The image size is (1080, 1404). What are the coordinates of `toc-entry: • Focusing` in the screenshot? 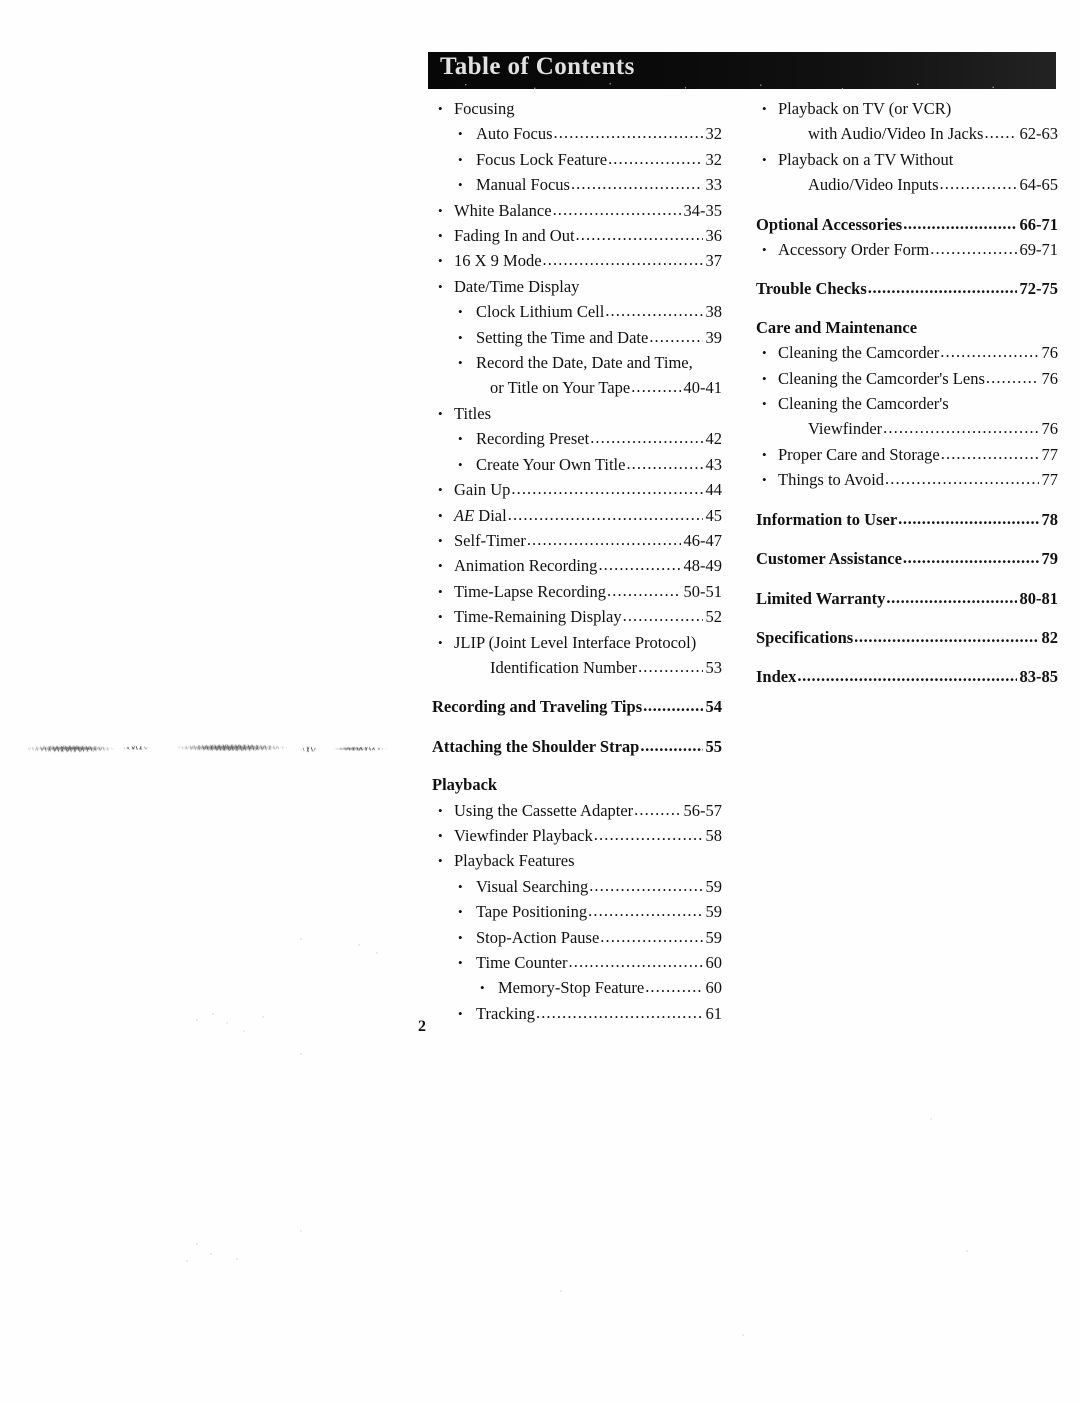 It's located at (577, 108).